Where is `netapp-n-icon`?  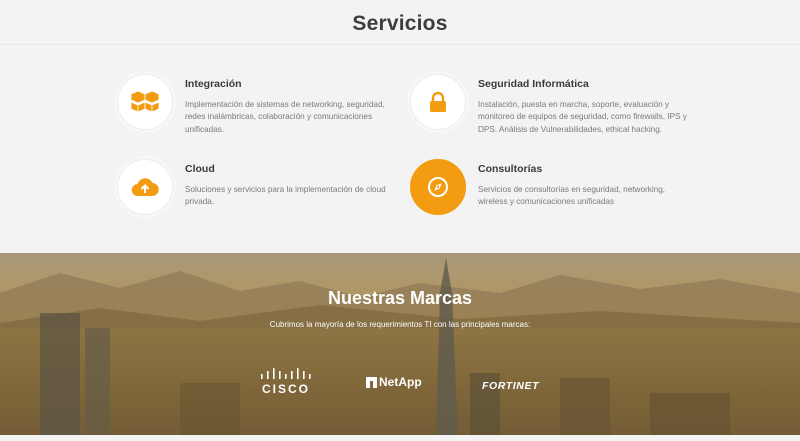 netapp-n-icon is located at coordinates (371, 382).